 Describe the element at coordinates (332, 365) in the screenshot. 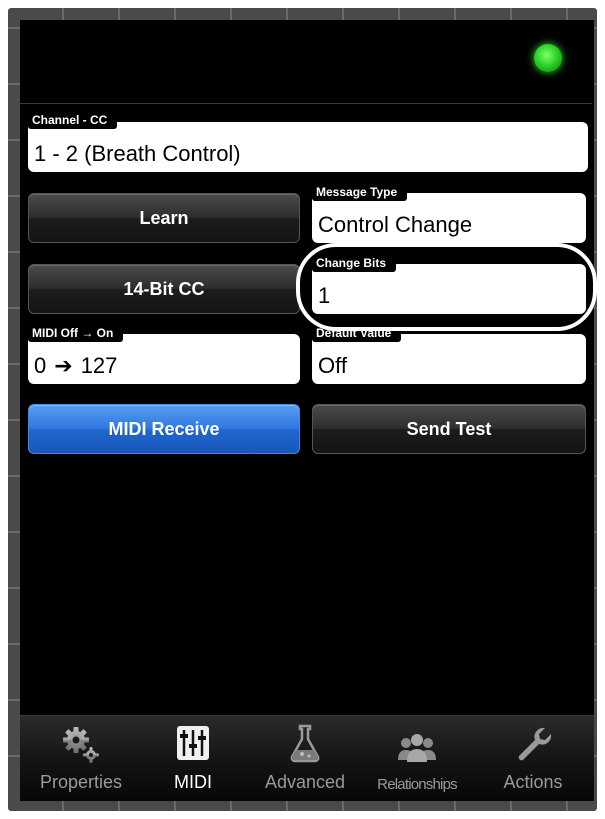

I see `default-value-value: Off` at that location.